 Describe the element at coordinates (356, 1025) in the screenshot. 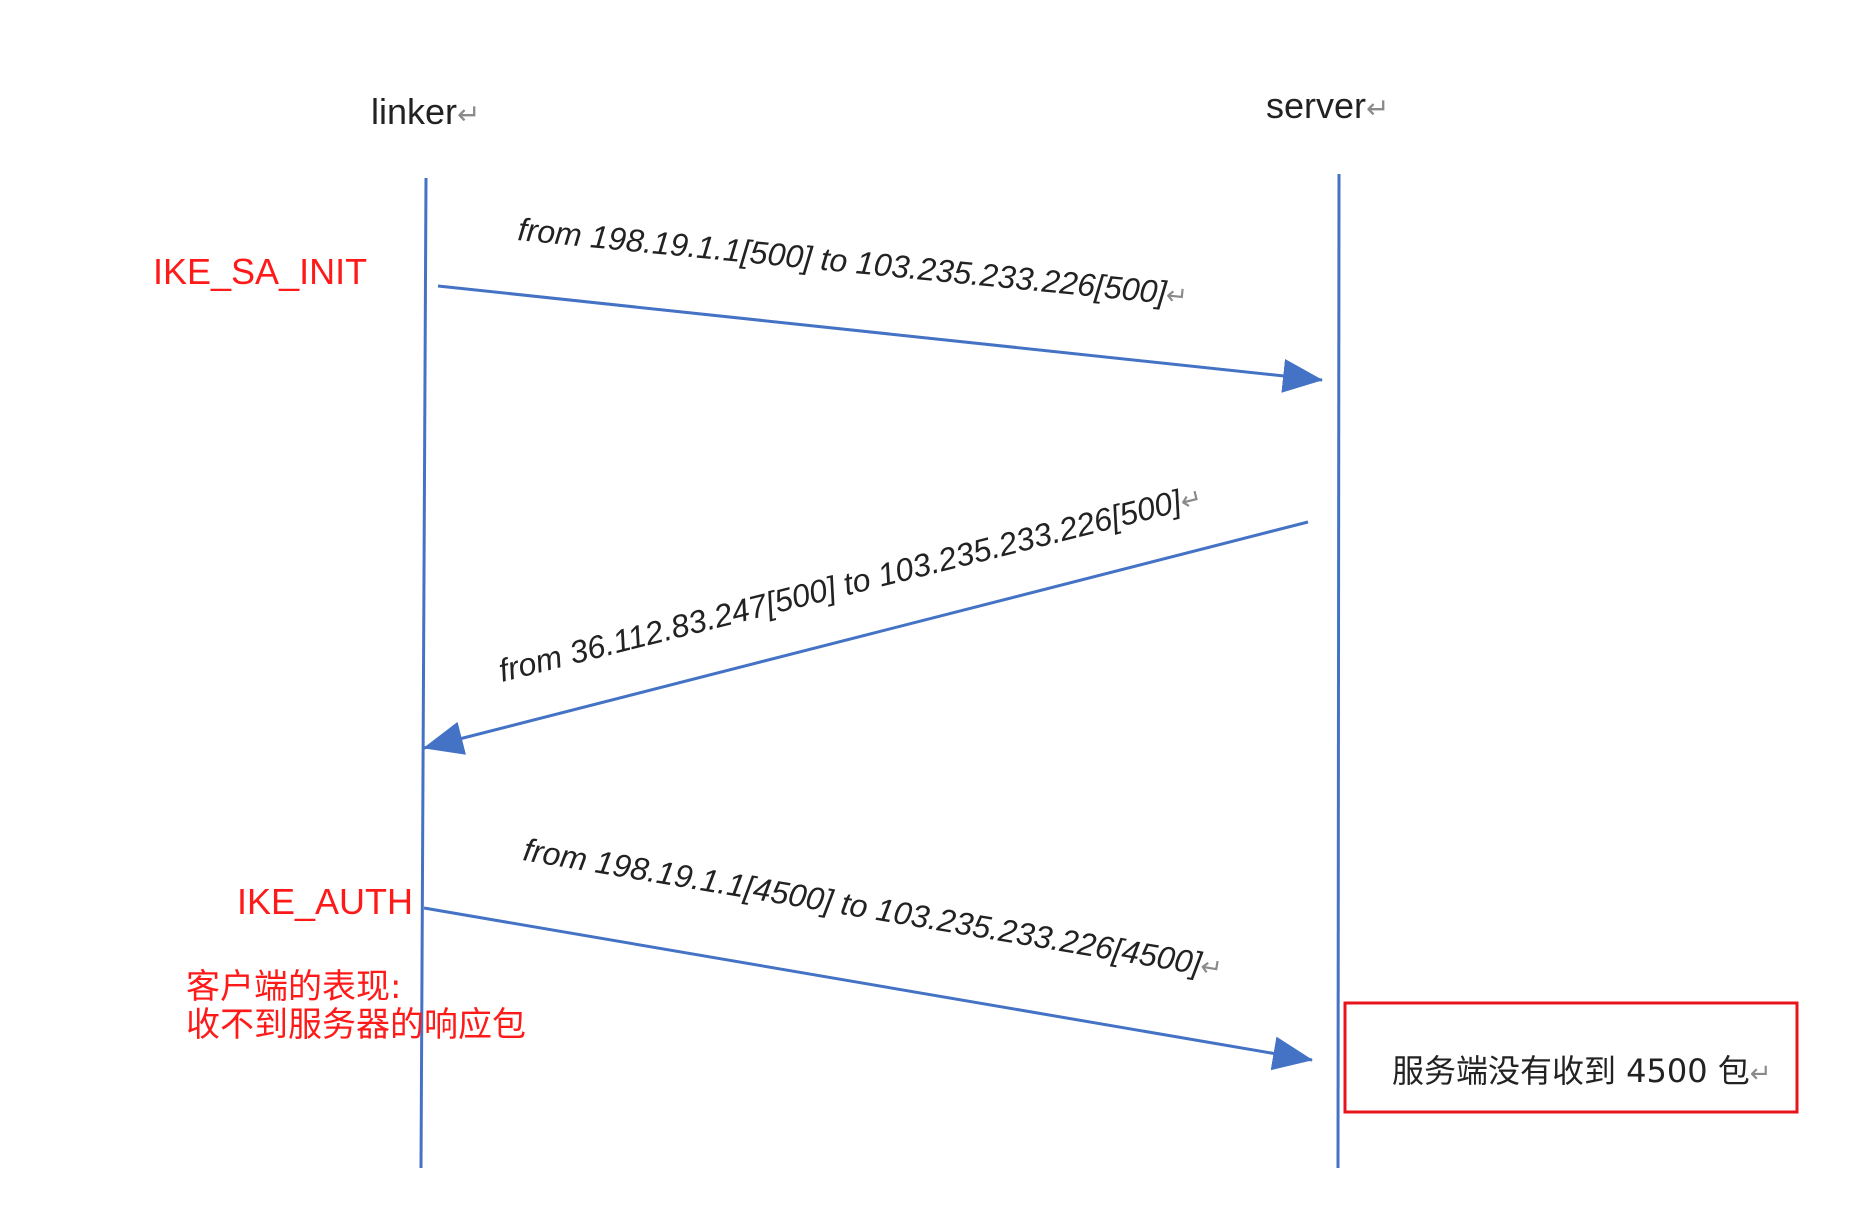

I see `client-note-line-2: 收不到服务器的响应包` at that location.